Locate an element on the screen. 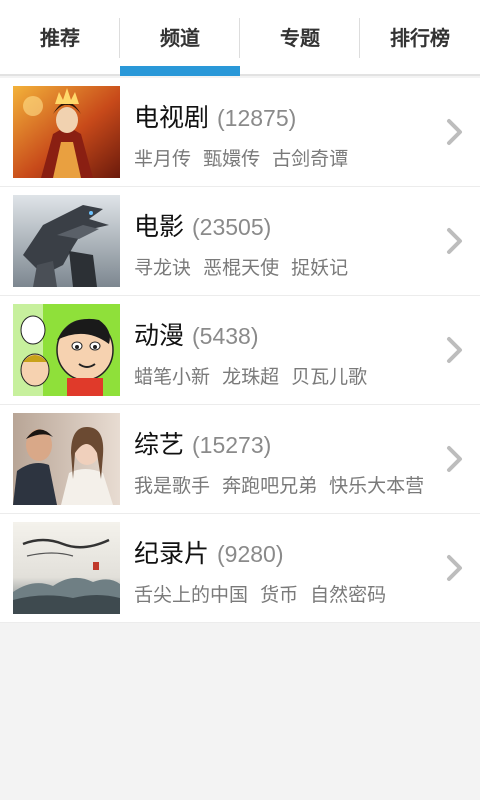 This screenshot has height=800, width=480. channel-row-anime: 动漫 (5438) 蜡笔小新 龙珠超 贝瓦儿歌 is located at coordinates (240, 350).